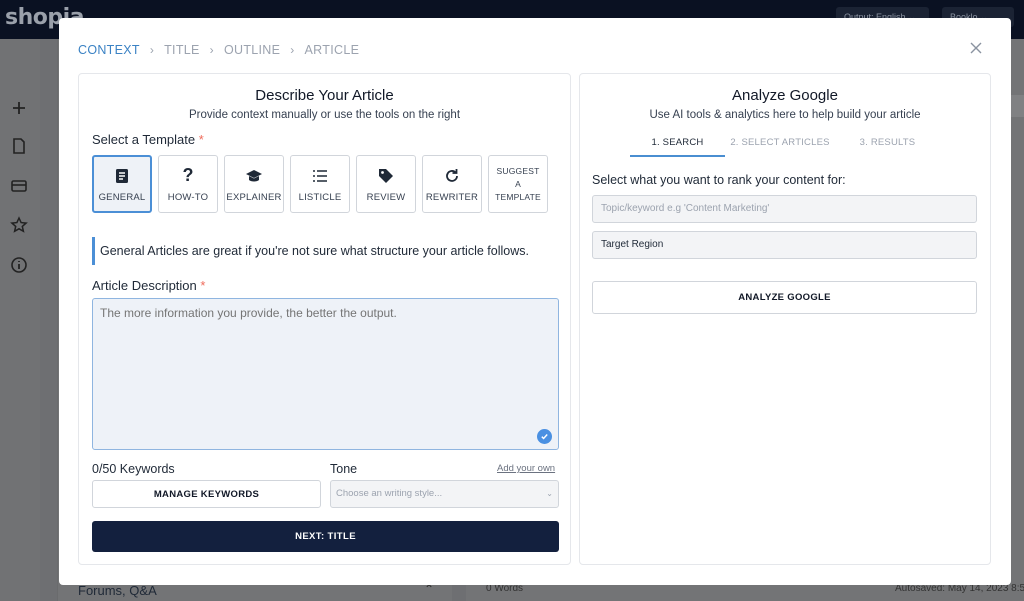 The height and width of the screenshot is (601, 1024). What do you see at coordinates (677, 147) in the screenshot?
I see `tab-search: 1. SEARCH` at bounding box center [677, 147].